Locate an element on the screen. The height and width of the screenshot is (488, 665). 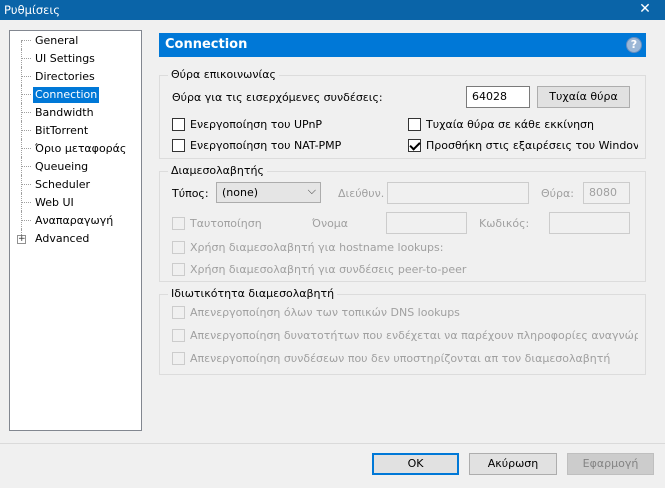
help-icon: ? is located at coordinates (634, 45).